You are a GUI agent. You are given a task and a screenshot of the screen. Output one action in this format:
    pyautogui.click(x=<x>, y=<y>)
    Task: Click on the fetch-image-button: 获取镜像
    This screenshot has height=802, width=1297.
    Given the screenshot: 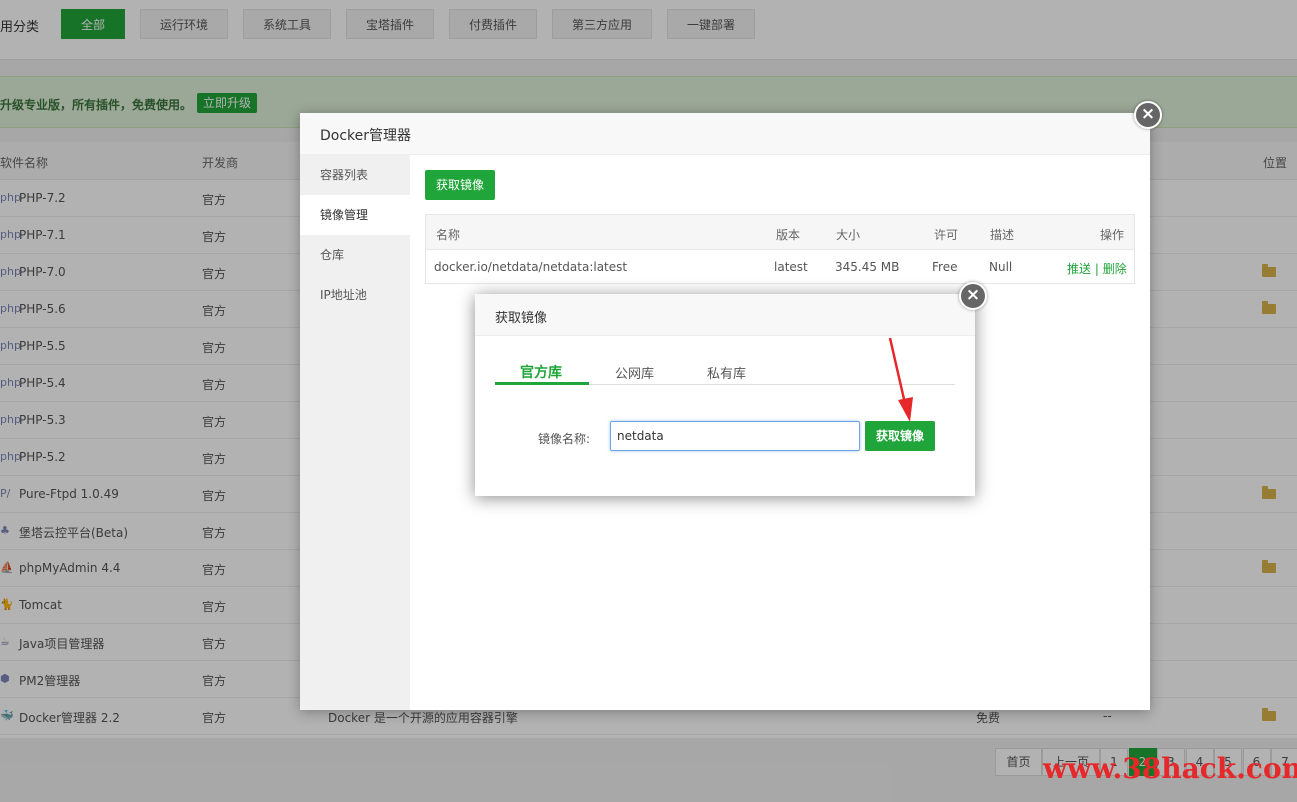 What is the action you would take?
    pyautogui.click(x=460, y=185)
    